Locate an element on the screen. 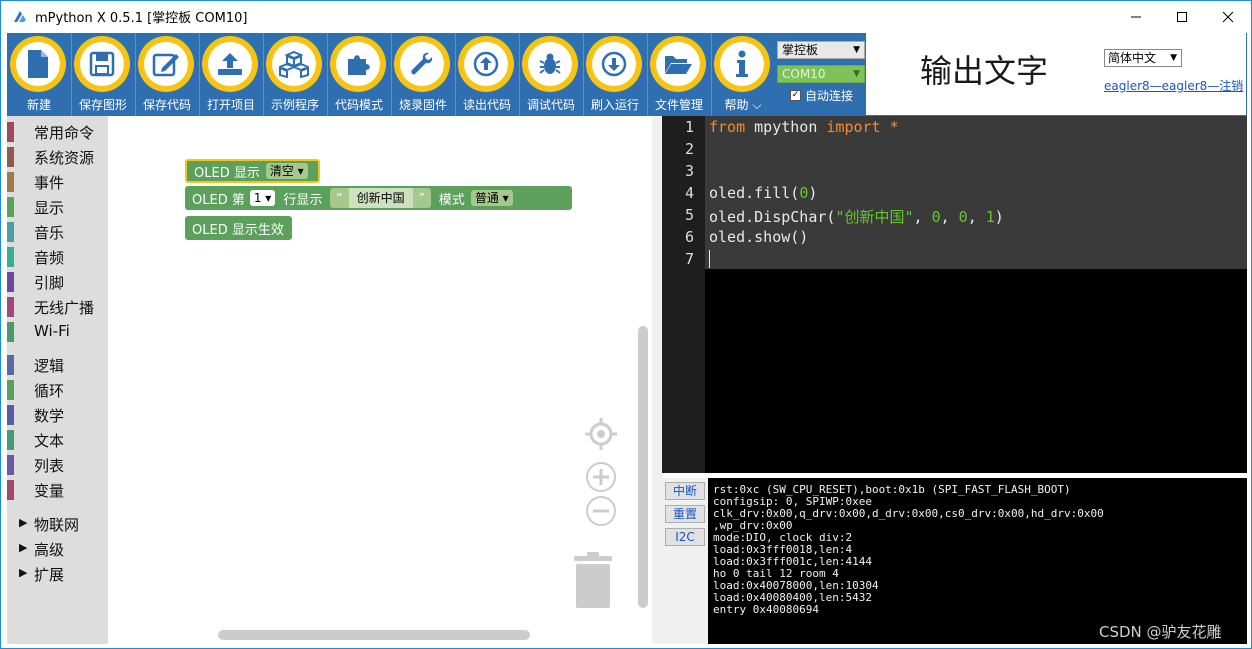 The image size is (1252, 649). text-value: 创新中国 is located at coordinates (380, 198).